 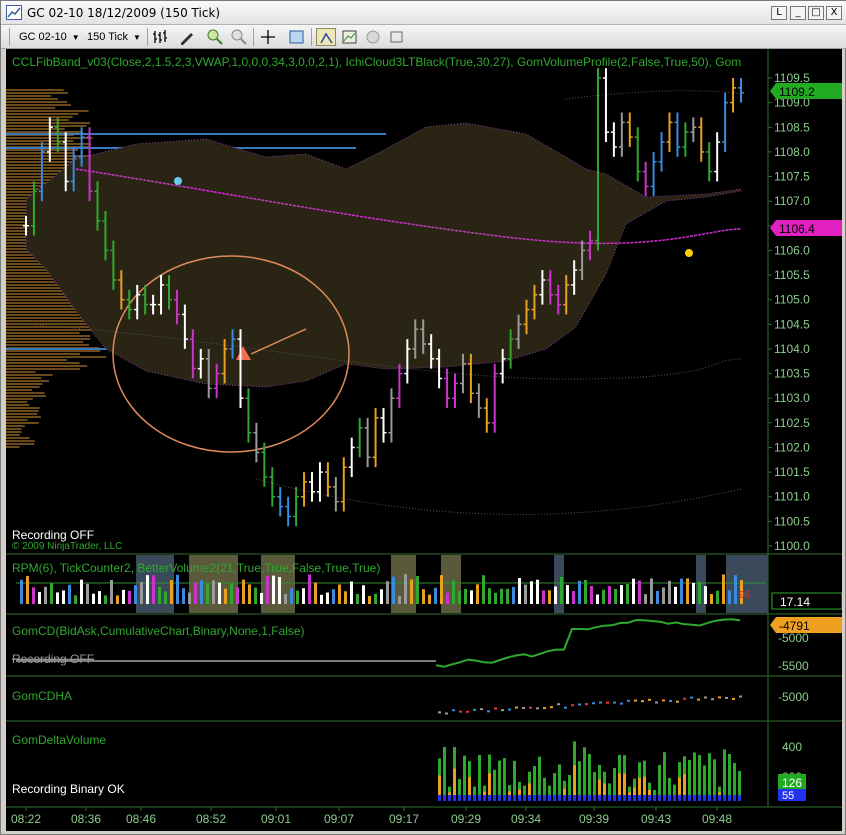 I want to click on crosshair-icon, so click(x=269, y=37).